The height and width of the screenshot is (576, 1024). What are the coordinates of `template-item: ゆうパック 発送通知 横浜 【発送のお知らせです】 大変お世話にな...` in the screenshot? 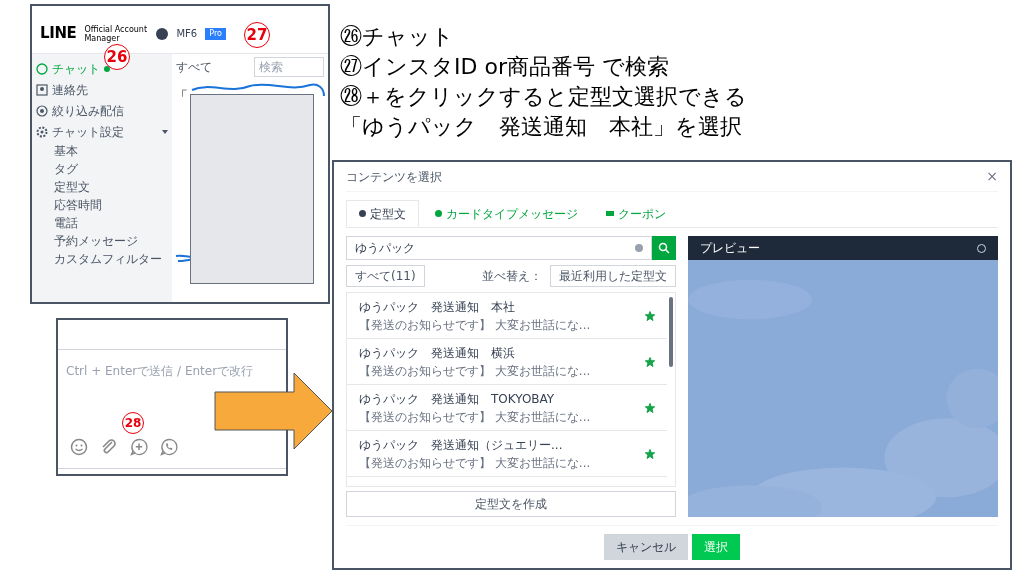 It's located at (507, 362).